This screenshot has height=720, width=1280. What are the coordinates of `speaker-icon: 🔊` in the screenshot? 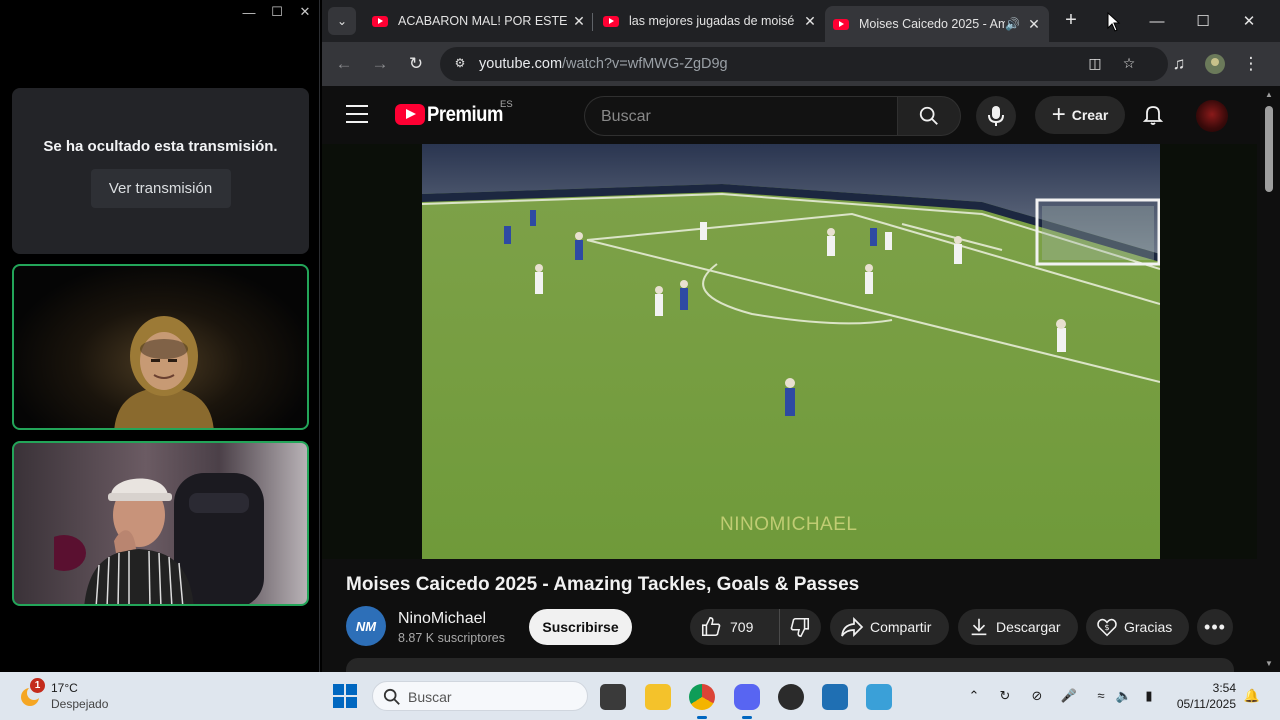 It's located at (1015, 24).